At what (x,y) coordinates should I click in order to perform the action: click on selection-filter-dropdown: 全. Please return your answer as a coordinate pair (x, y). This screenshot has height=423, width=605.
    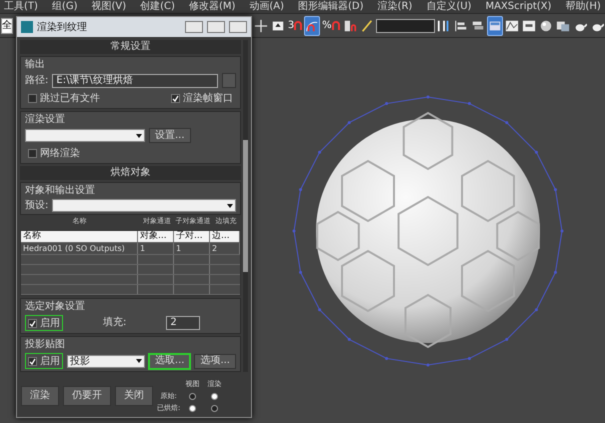
    Looking at the image, I should click on (7, 26).